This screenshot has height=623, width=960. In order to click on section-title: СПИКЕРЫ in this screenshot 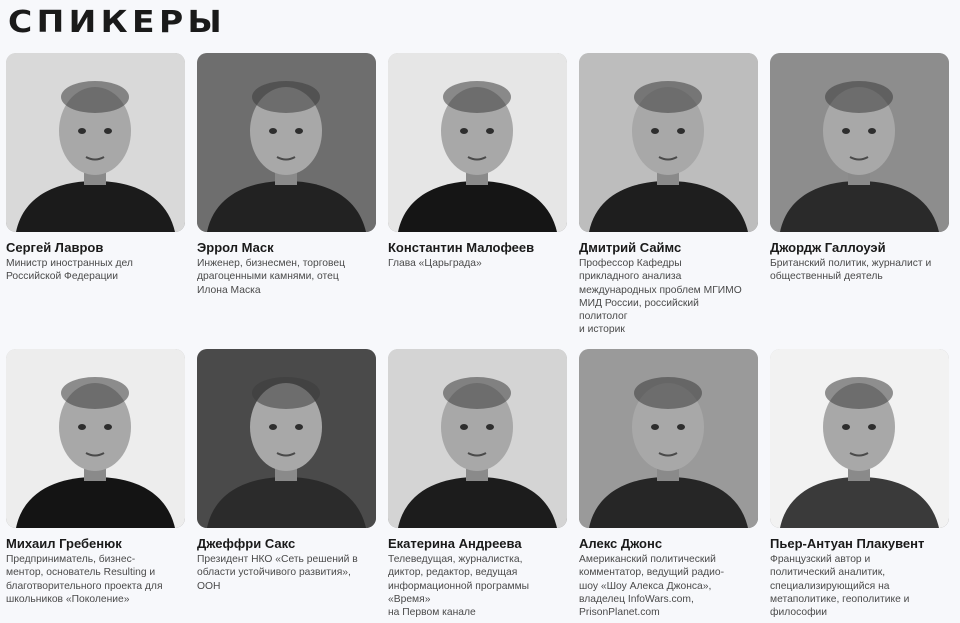, I will do `click(117, 22)`.